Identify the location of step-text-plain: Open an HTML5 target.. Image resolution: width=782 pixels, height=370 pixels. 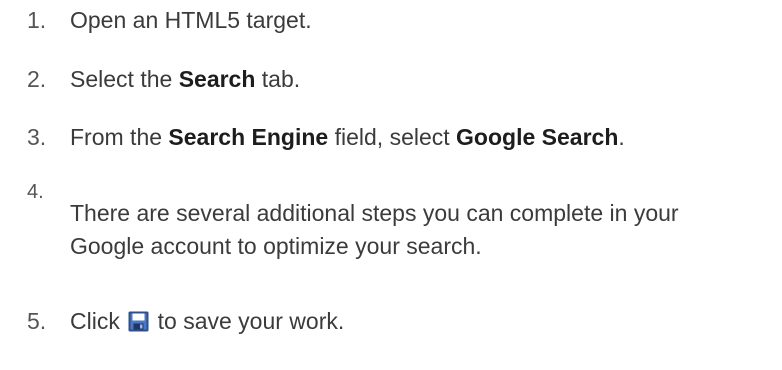
(191, 20).